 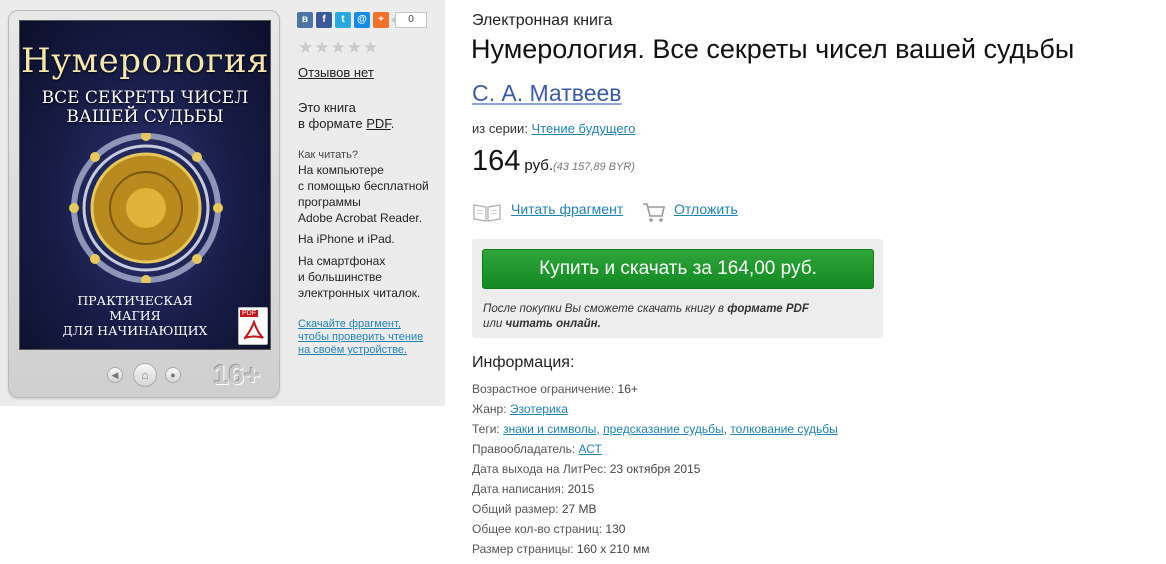 I want to click on tag-link: толкование судьбы, so click(x=783, y=429).